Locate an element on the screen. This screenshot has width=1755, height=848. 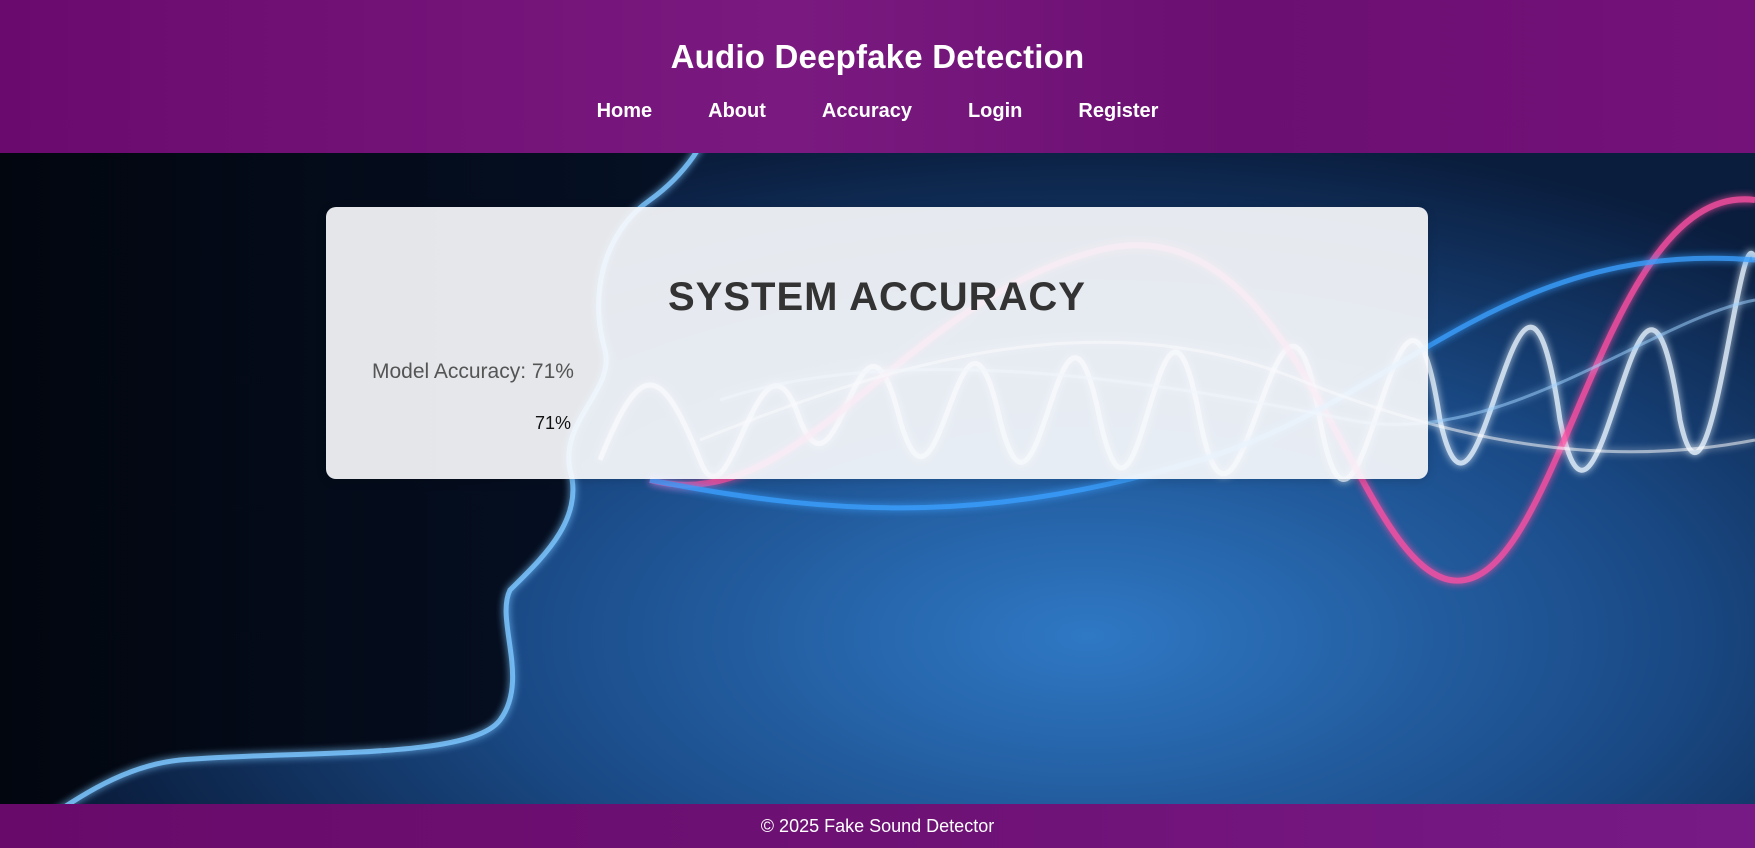
nav-link-register: Register is located at coordinates (1118, 111).